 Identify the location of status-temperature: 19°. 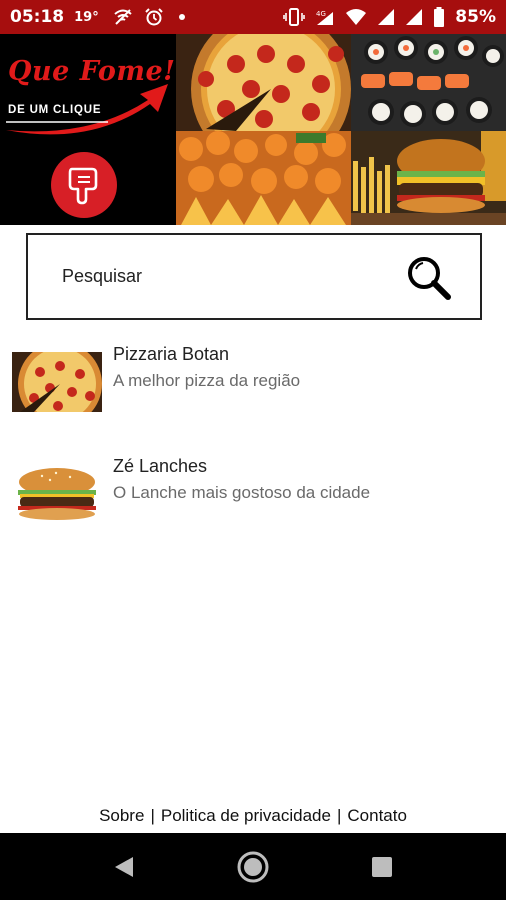
(86, 17).